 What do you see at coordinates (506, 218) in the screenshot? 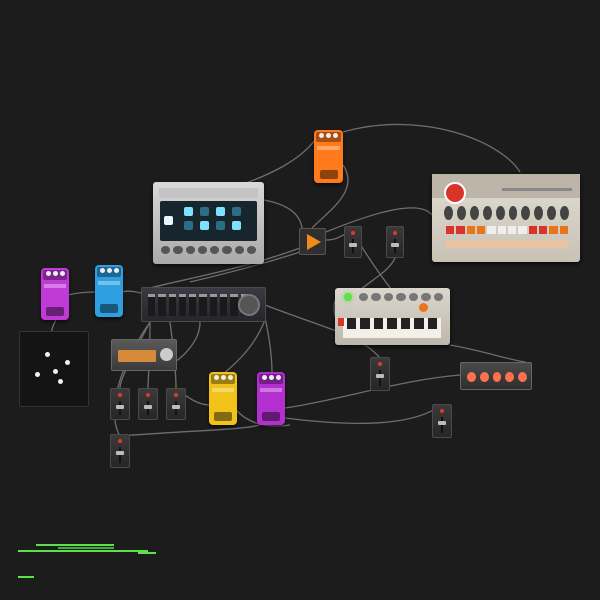
I see `drum-machine` at bounding box center [506, 218].